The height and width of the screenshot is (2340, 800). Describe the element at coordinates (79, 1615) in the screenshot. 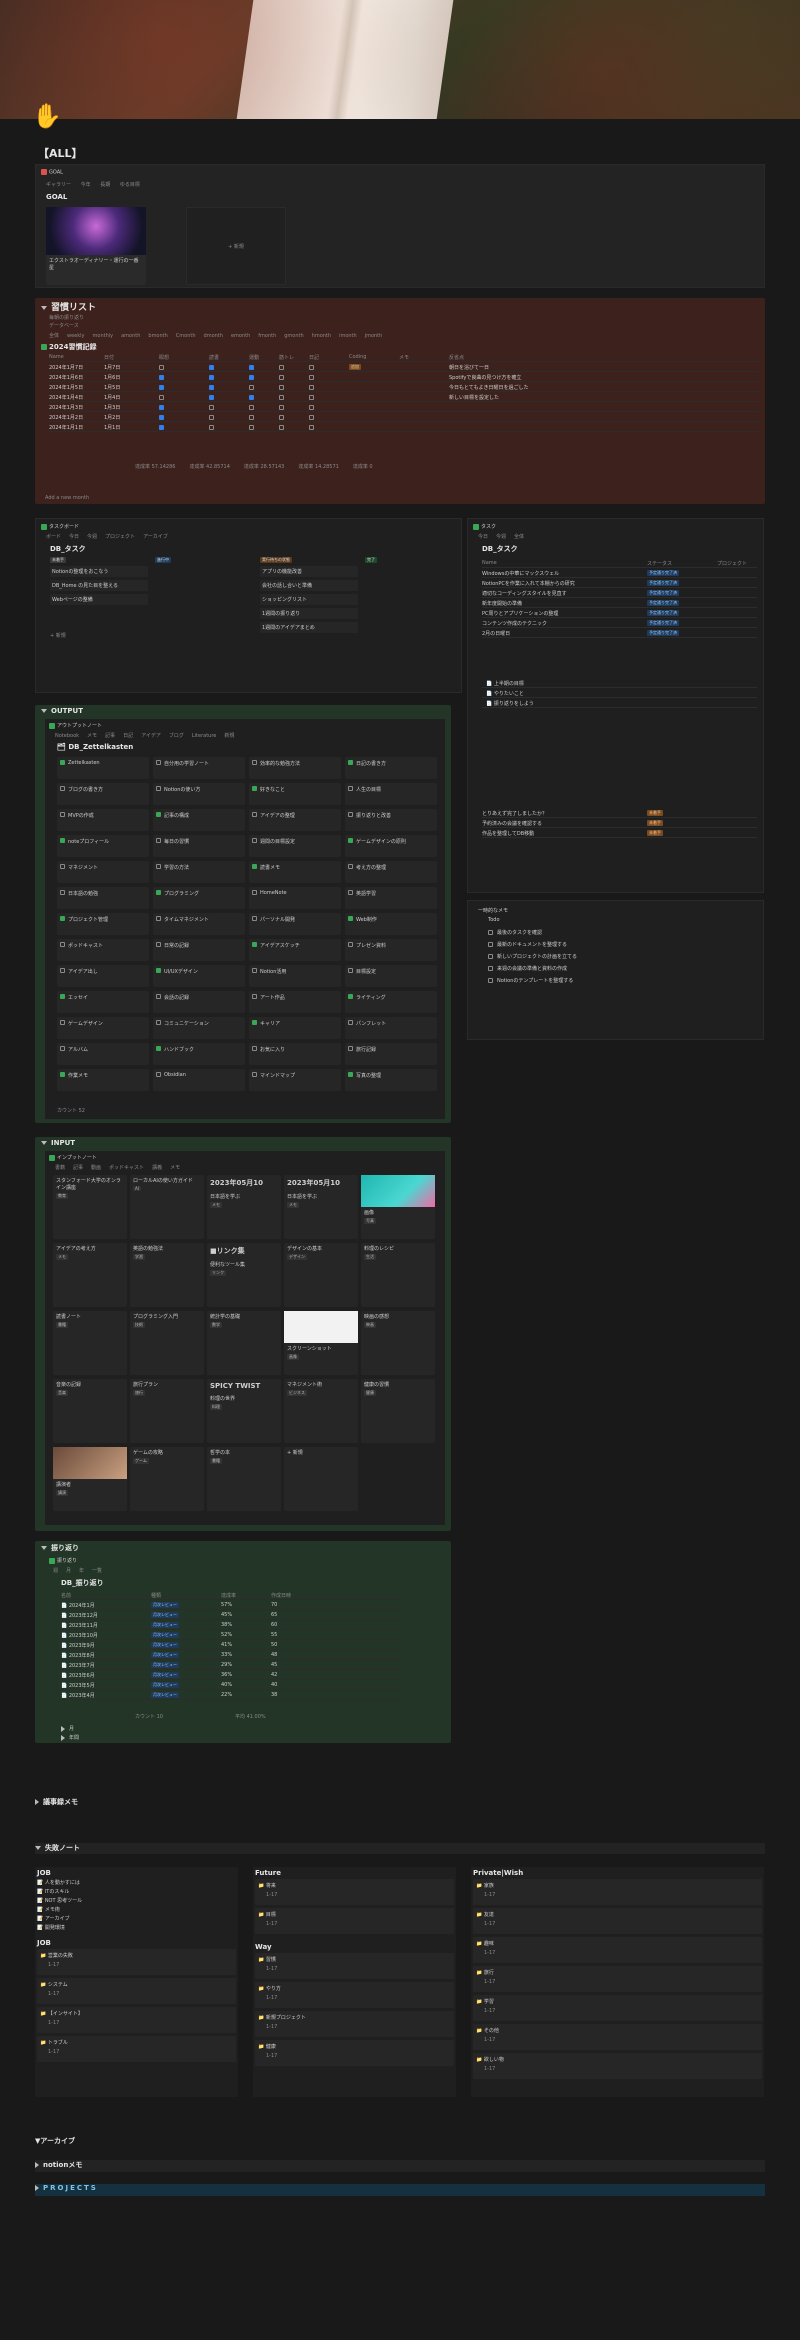

I see `review-row-name: 📄 2023年12月` at that location.